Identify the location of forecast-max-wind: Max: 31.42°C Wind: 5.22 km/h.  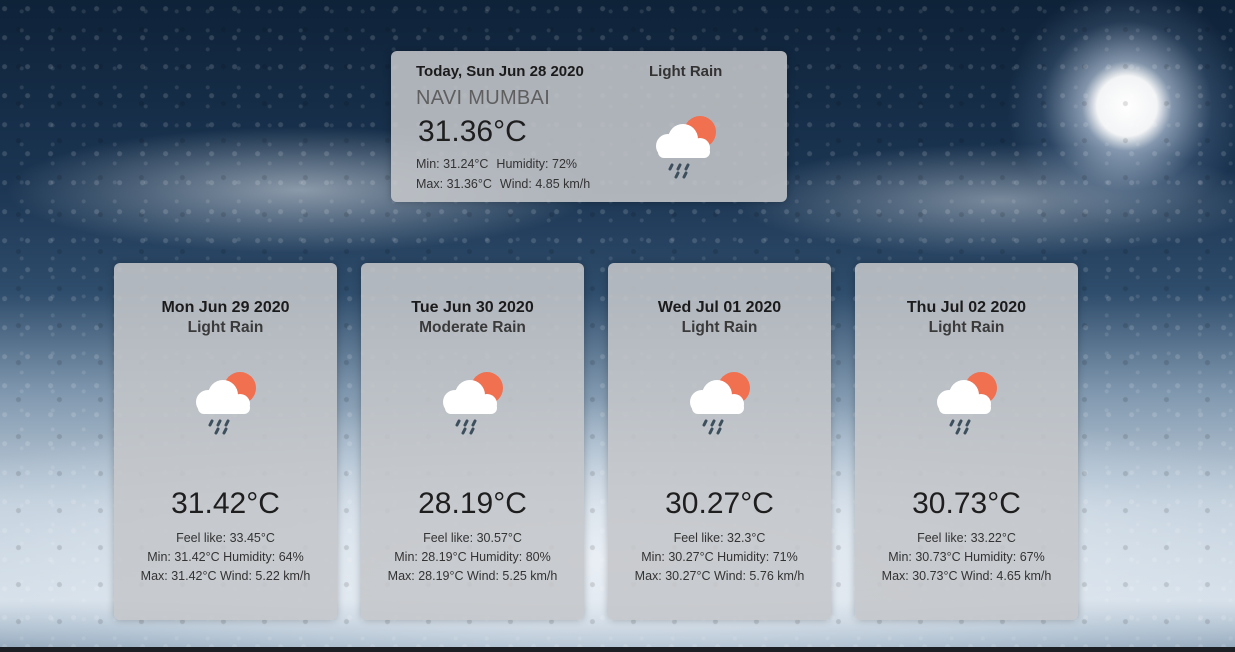
(225, 576).